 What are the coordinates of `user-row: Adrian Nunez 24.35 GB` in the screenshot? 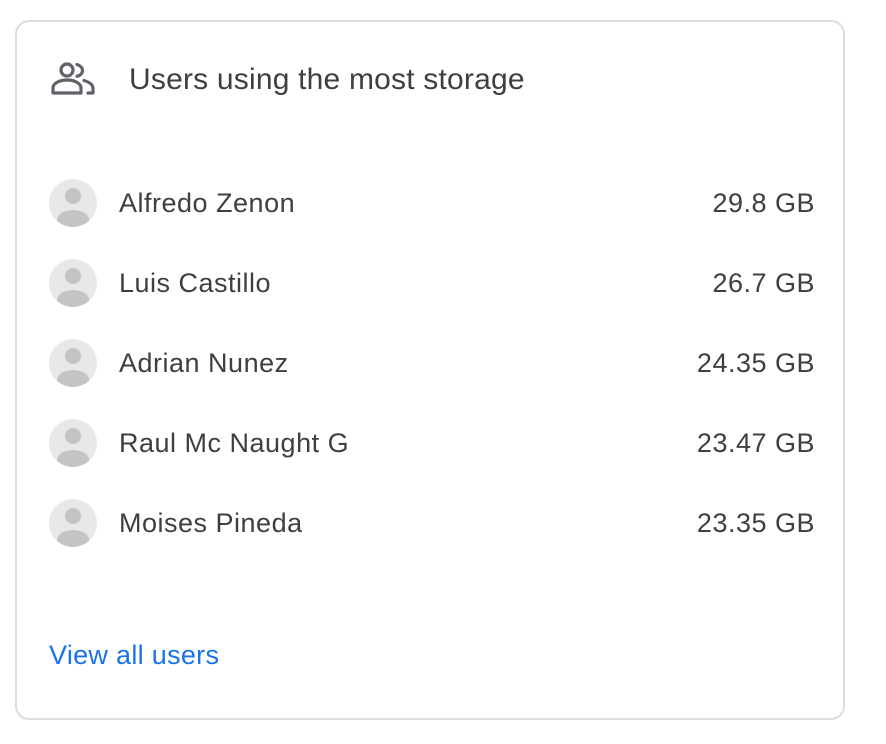 It's located at (432, 363).